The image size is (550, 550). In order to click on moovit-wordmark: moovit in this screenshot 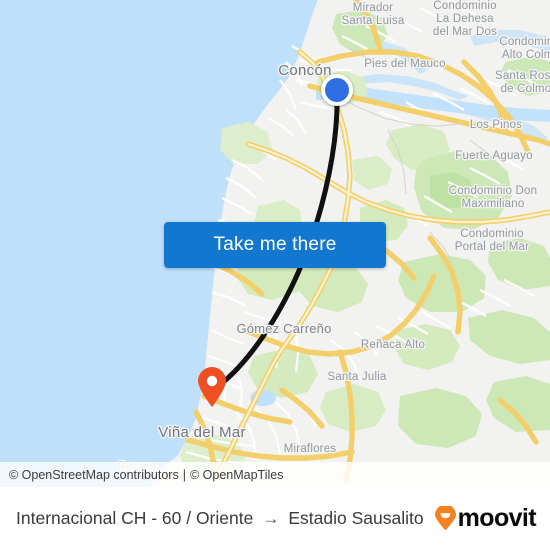, I will do `click(497, 518)`.